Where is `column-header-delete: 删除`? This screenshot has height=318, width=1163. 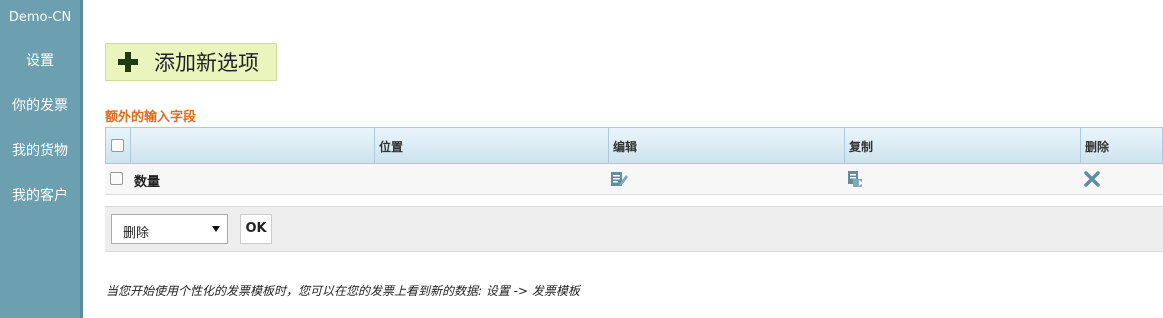 column-header-delete: 删除 is located at coordinates (1121, 145).